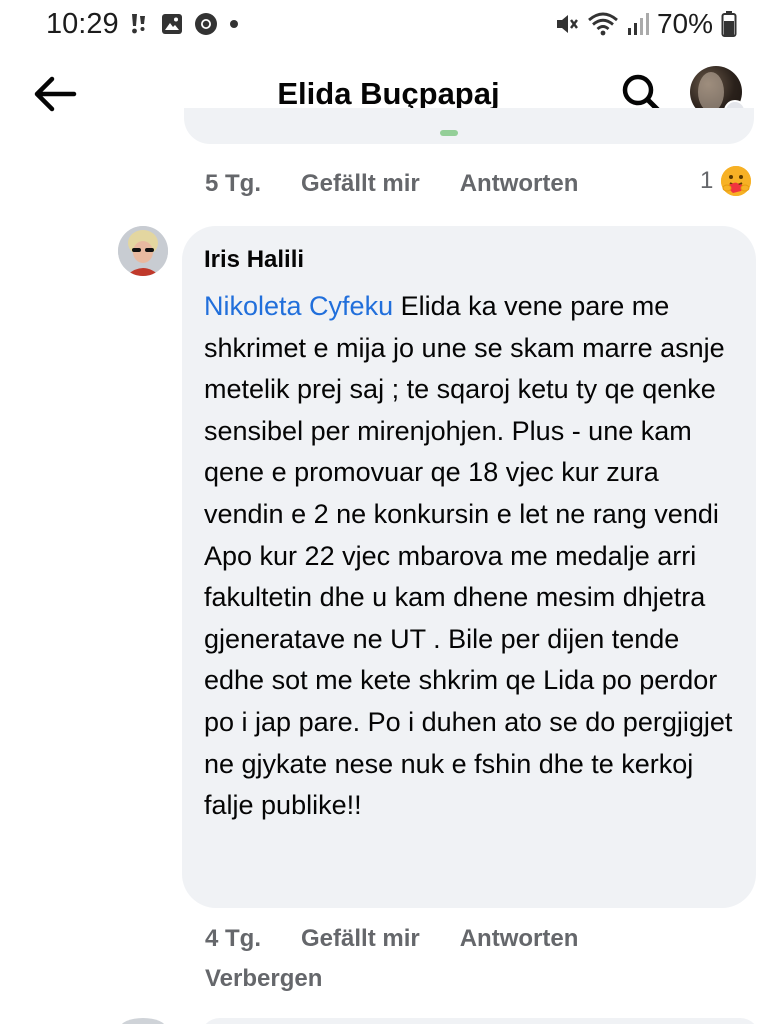 This screenshot has width=777, height=1024. Describe the element at coordinates (143, 251) in the screenshot. I see `avatar` at that location.